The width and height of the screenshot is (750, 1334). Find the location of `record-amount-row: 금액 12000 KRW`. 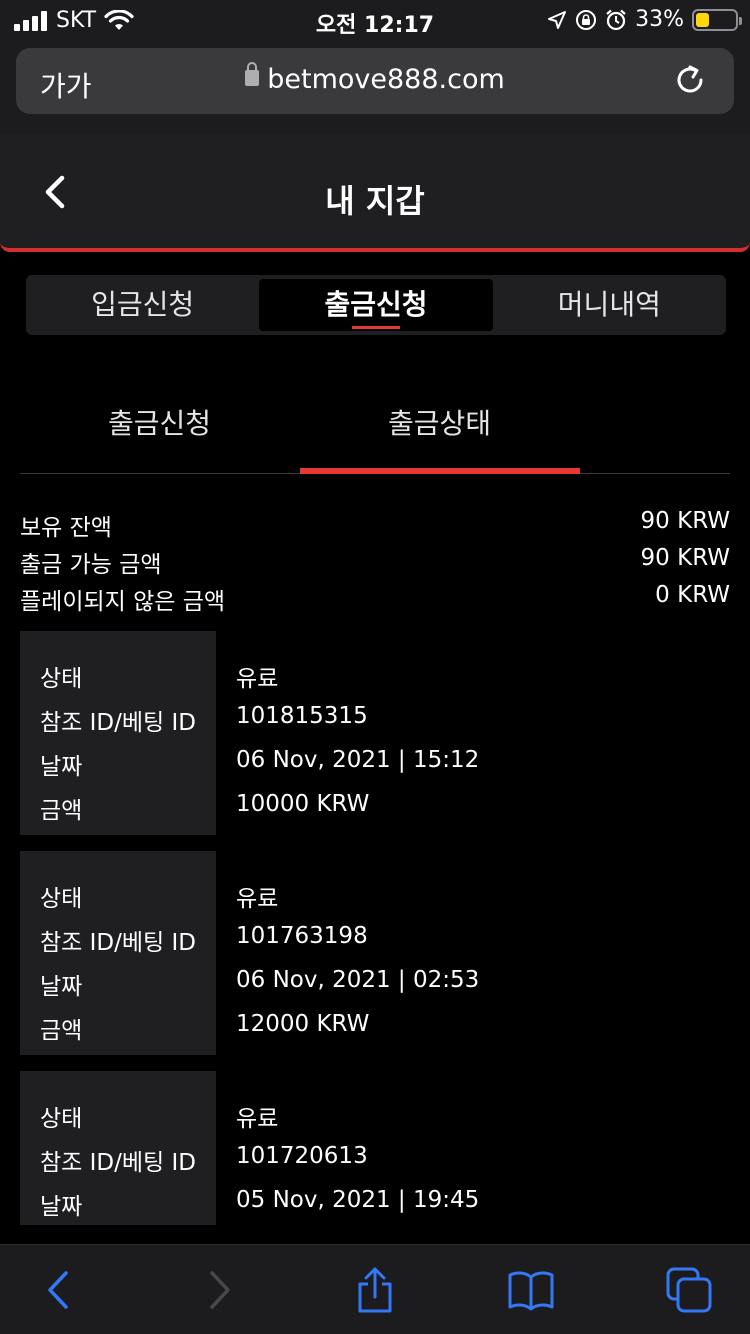

record-amount-row: 금액 12000 KRW is located at coordinates (375, 1033).